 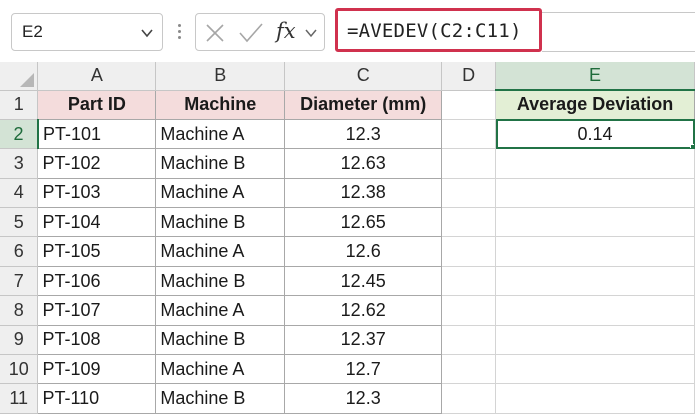 I want to click on table-cell: PT-104, so click(x=97, y=222).